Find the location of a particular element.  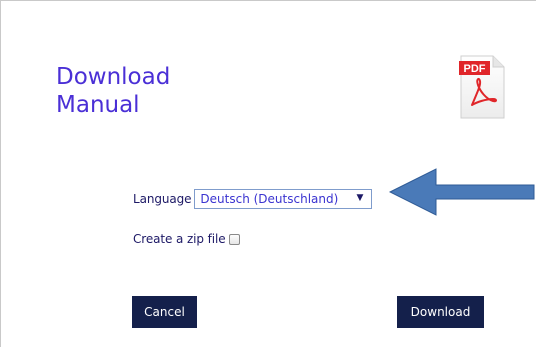

download-button: Download is located at coordinates (440, 312).